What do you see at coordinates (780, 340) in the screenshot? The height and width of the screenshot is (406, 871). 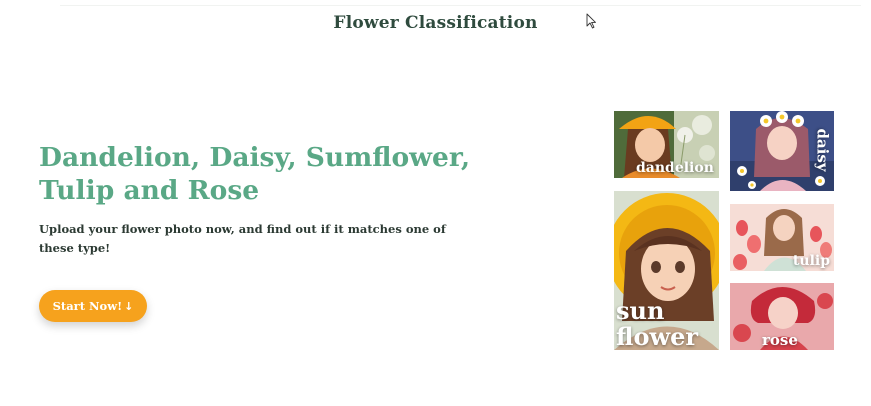 I see `rose-label: rose` at bounding box center [780, 340].